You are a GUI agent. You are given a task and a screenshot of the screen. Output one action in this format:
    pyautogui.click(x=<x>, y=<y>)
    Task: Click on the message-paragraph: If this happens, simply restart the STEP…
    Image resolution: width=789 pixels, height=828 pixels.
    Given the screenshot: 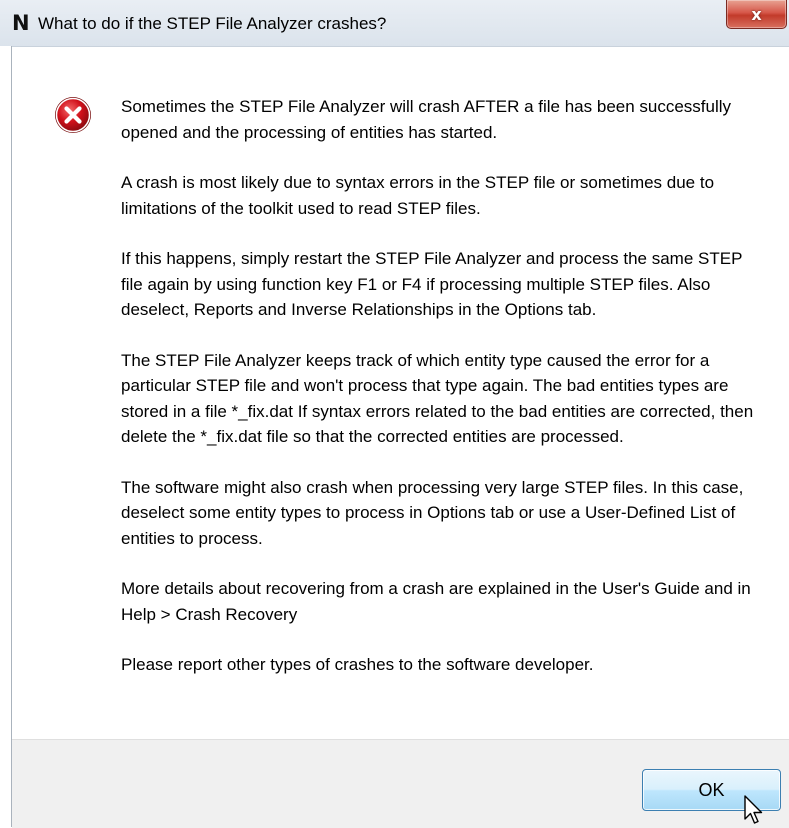 What is the action you would take?
    pyautogui.click(x=432, y=284)
    